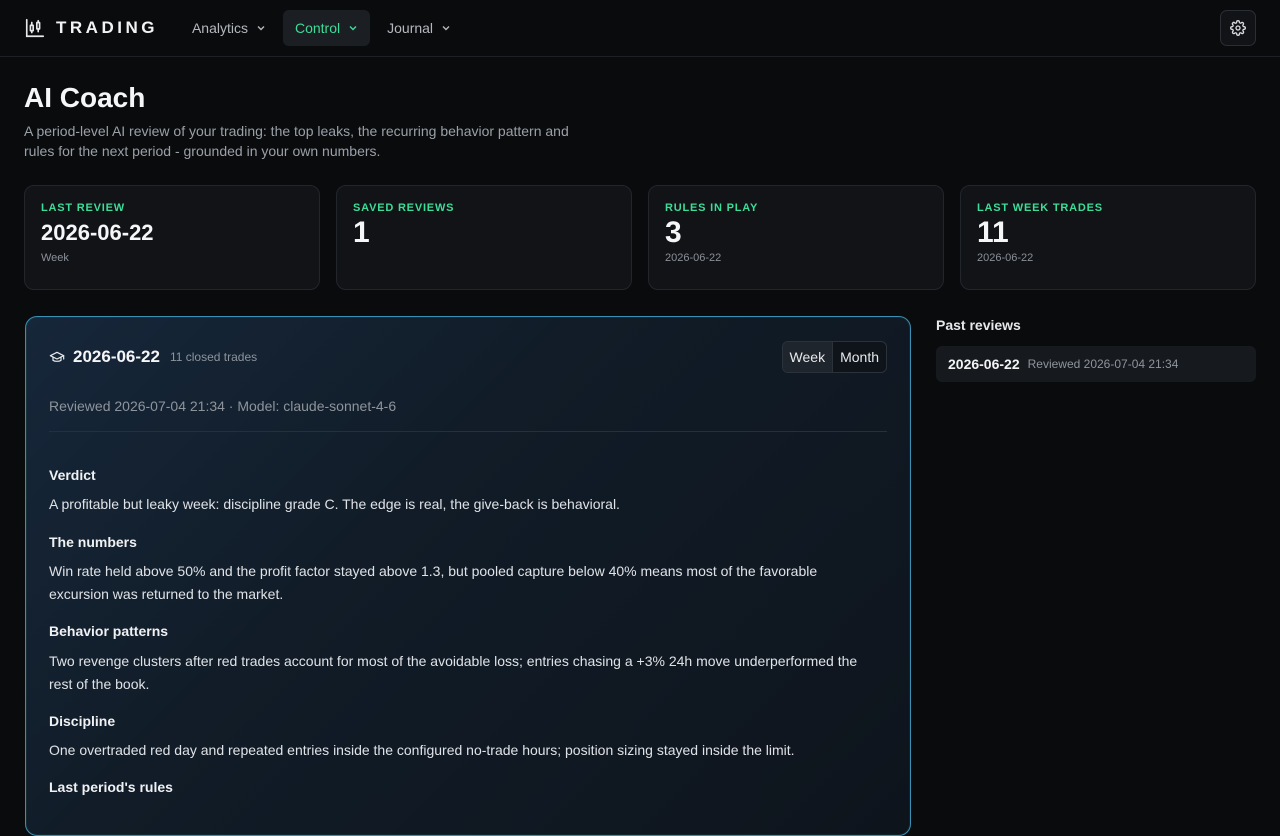 The width and height of the screenshot is (1280, 836). I want to click on stat-label: RULES IN PLAY, so click(712, 208).